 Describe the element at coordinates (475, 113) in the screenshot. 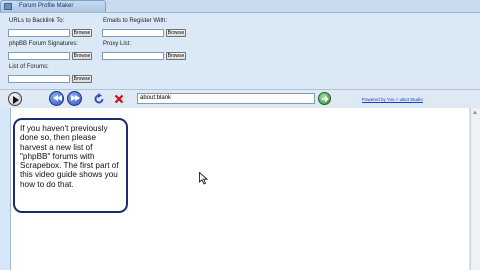

I see `scroll-up-icon: ▲` at that location.